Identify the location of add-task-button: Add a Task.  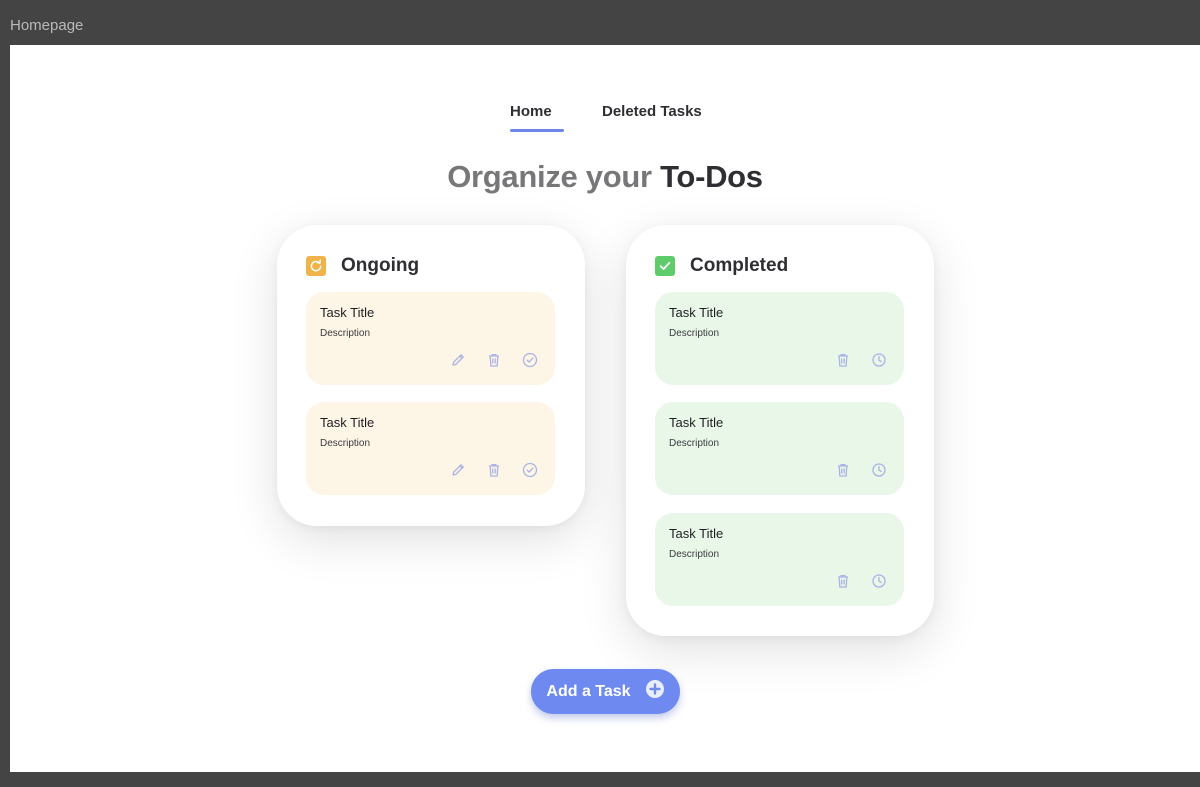
(605, 691).